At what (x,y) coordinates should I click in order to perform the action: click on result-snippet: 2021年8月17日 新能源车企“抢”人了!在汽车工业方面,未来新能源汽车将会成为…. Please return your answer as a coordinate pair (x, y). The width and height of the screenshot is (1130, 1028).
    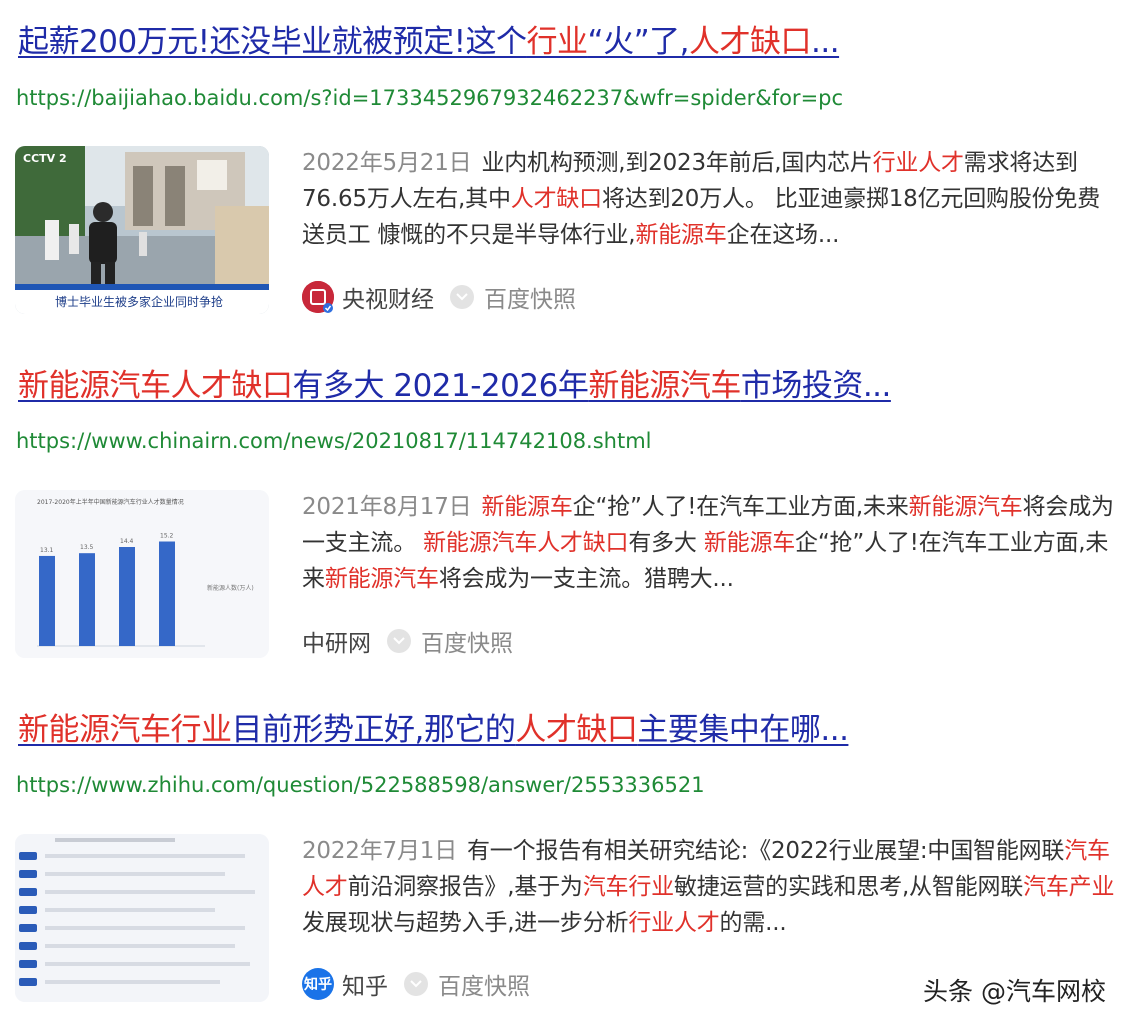
    Looking at the image, I should click on (712, 543).